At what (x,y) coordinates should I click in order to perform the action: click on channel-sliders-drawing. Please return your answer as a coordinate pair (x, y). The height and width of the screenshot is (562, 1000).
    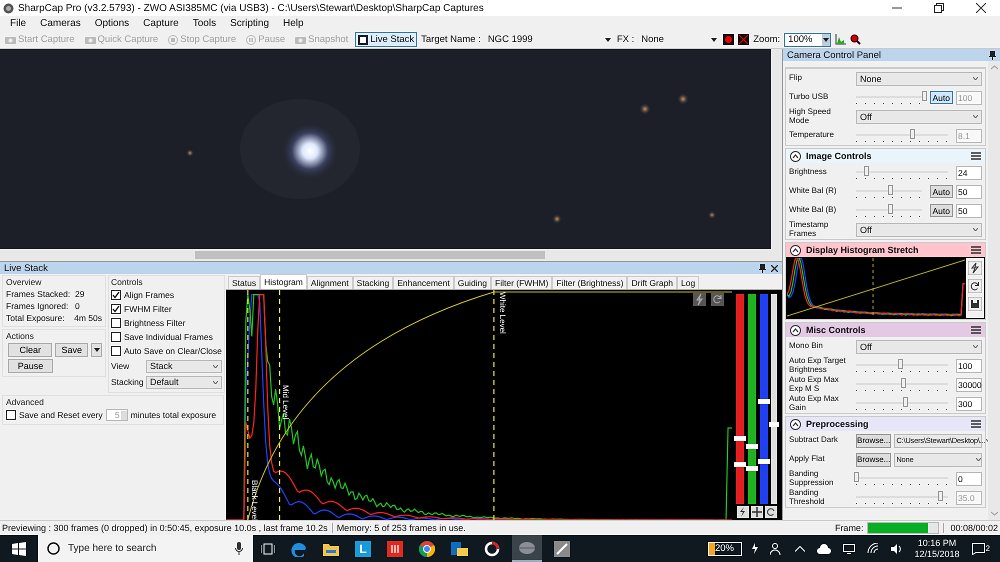
    Looking at the image, I should click on (757, 399).